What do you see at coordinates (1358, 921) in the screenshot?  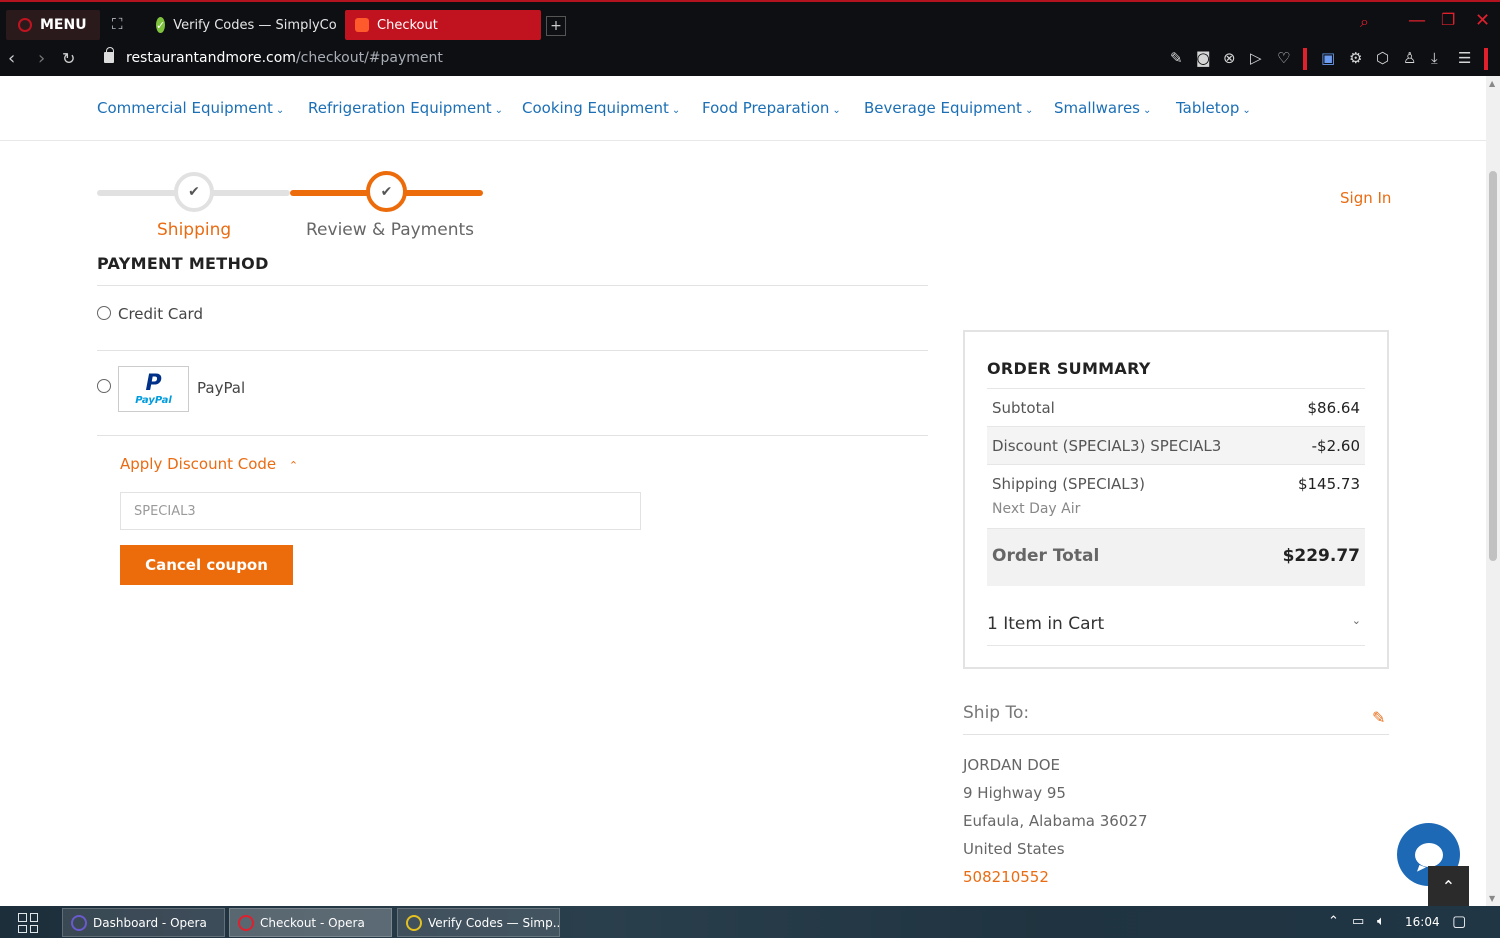 I see `network-icon: ▭` at bounding box center [1358, 921].